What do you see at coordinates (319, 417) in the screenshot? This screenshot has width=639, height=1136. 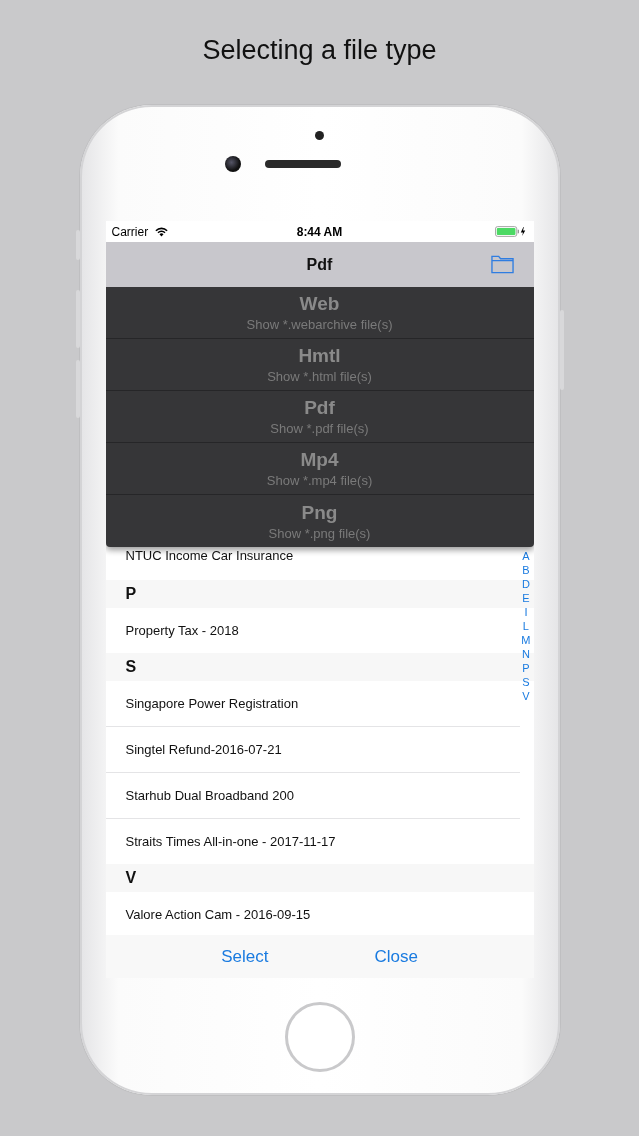 I see `menu-item: Pdf Show *.pdf file(s)` at bounding box center [319, 417].